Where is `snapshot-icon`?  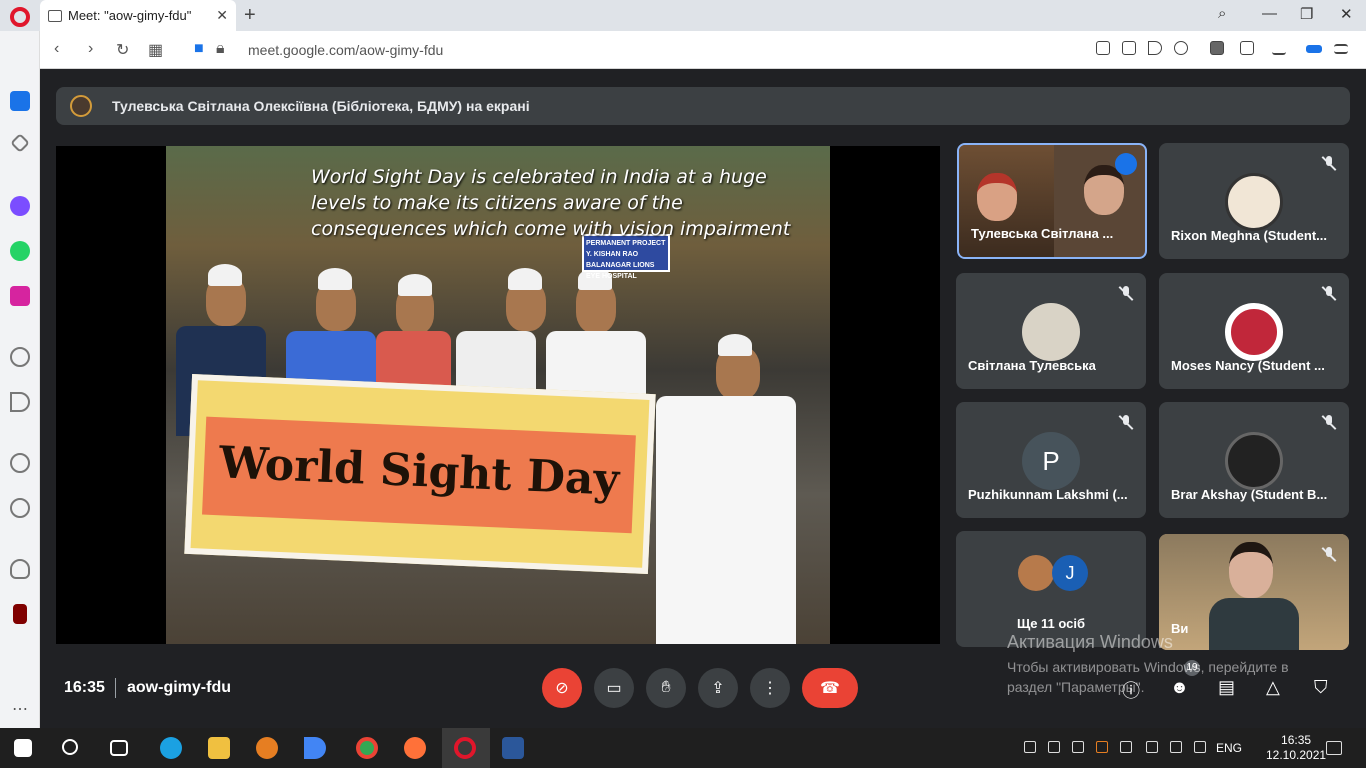
snapshot-icon is located at coordinates (1129, 48).